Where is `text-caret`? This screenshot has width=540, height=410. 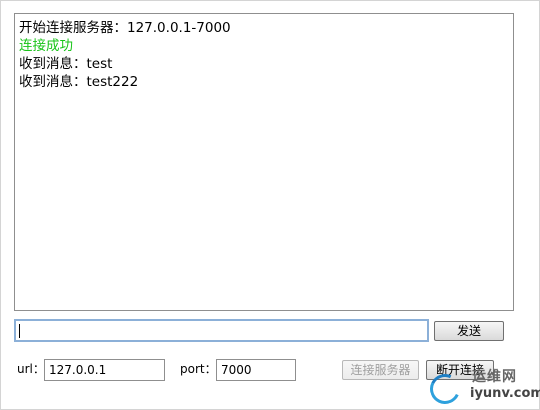
text-caret is located at coordinates (19, 331).